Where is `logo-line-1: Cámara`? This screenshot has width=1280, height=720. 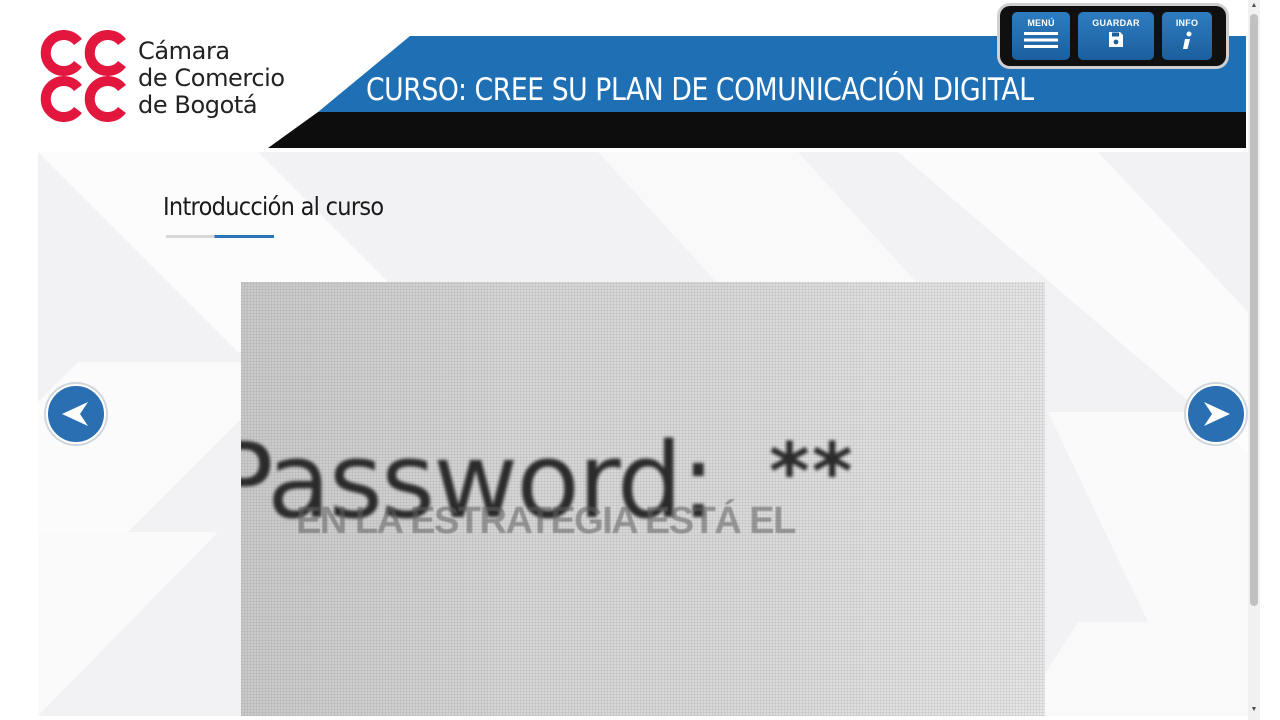
logo-line-1: Cámara is located at coordinates (184, 51).